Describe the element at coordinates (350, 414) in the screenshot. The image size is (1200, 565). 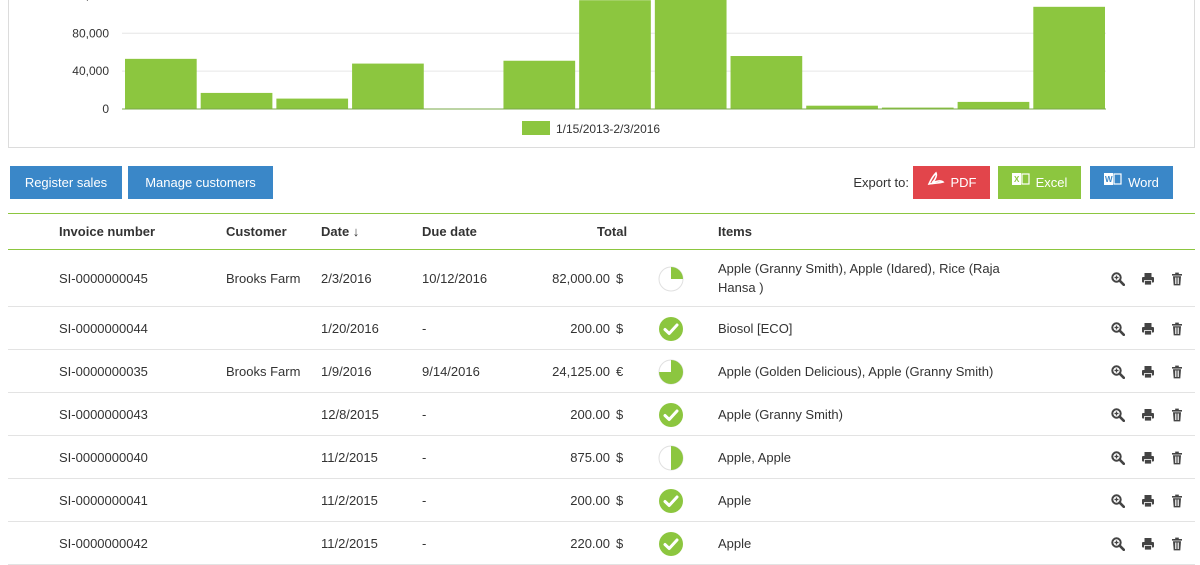
I see `invoice-date: 12/8/2015` at that location.